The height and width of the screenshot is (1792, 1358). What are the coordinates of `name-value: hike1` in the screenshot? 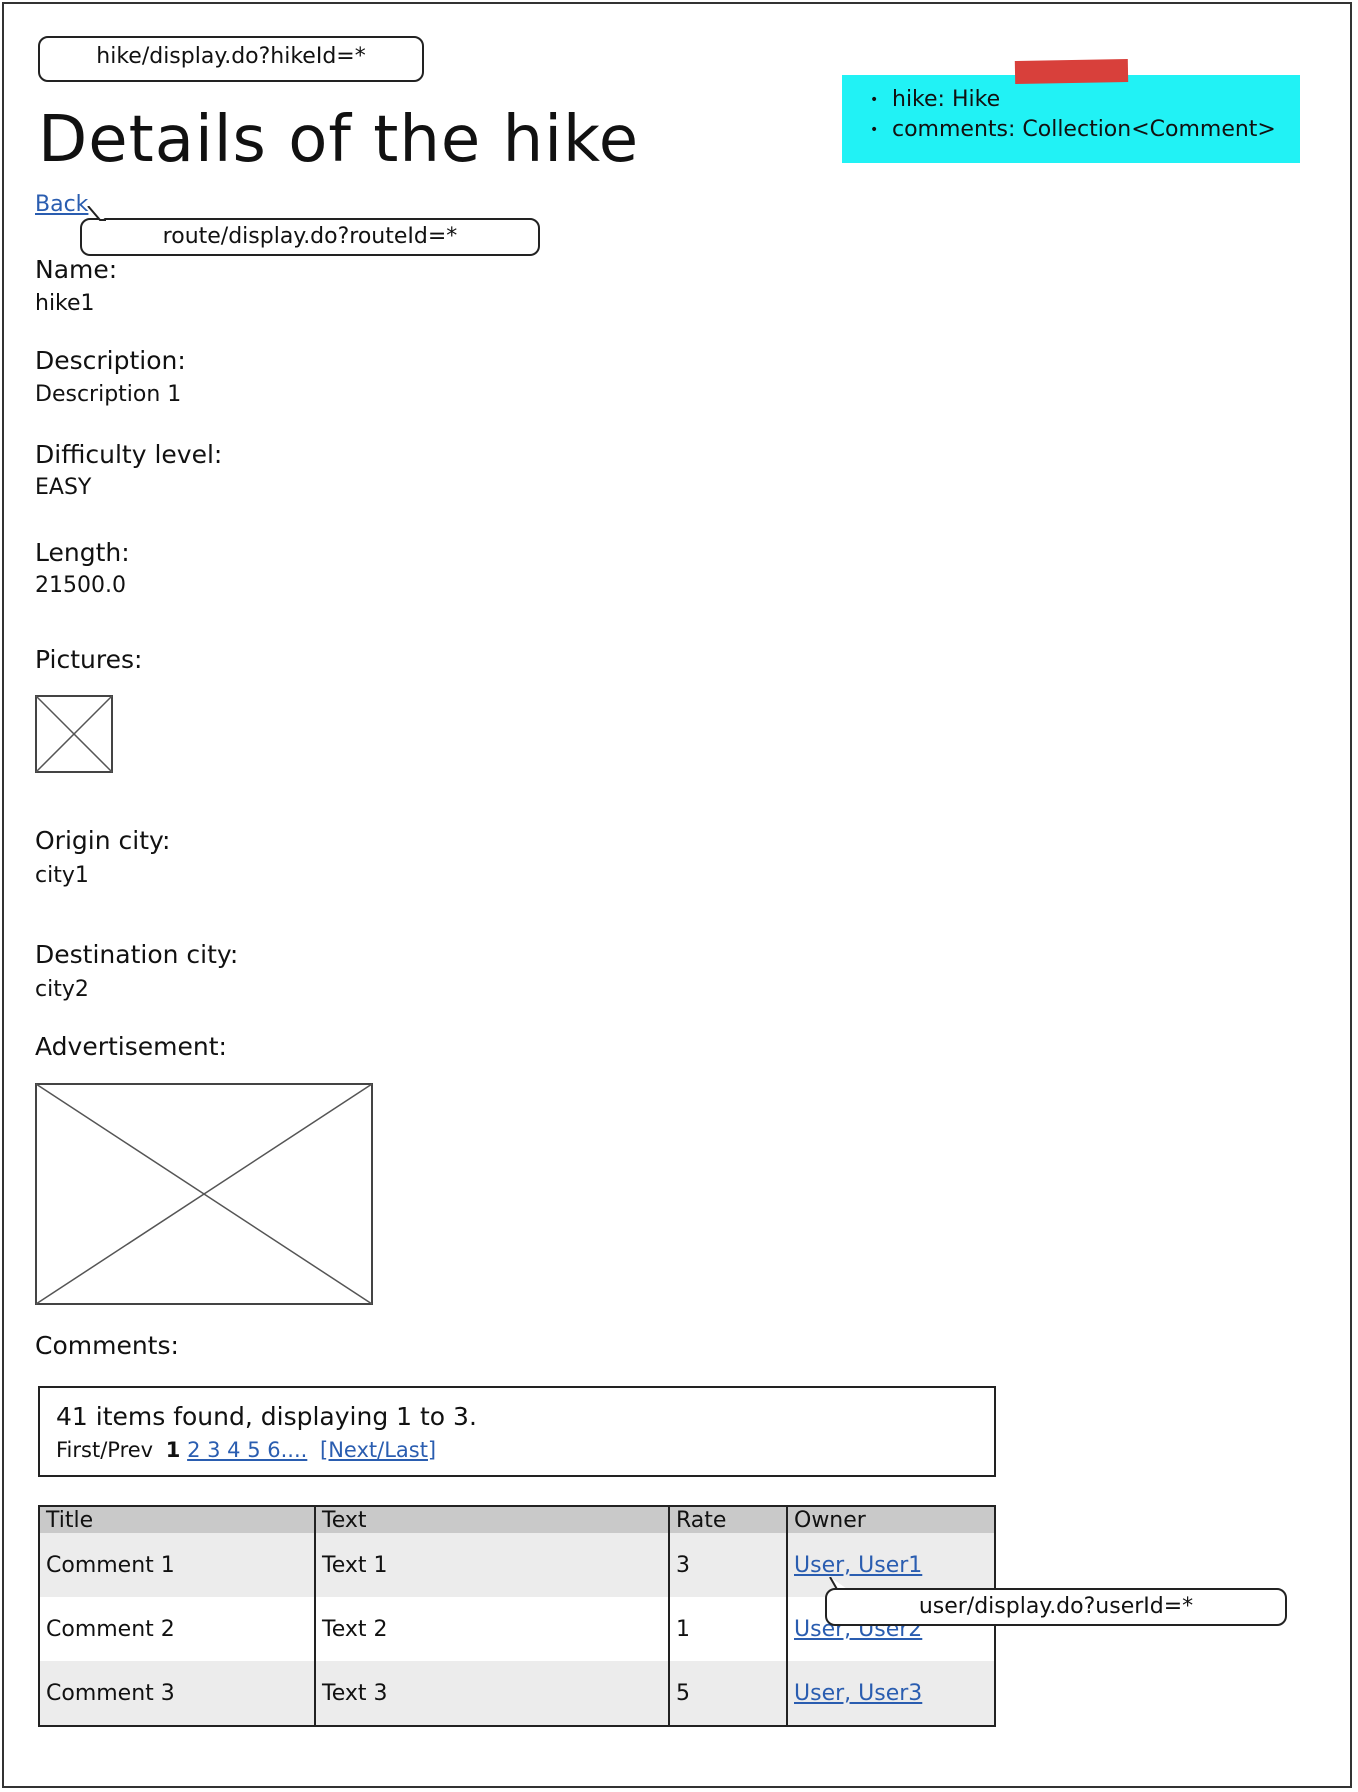 It's located at (65, 303).